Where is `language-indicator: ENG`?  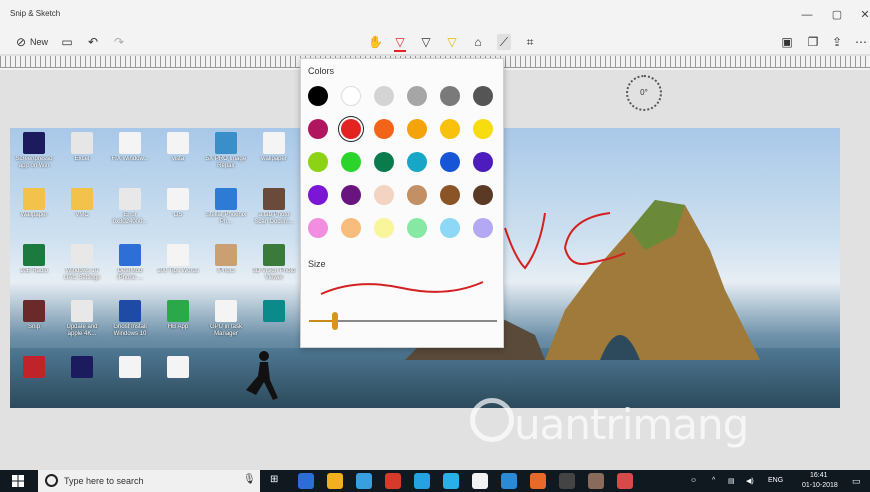 language-indicator: ENG is located at coordinates (775, 480).